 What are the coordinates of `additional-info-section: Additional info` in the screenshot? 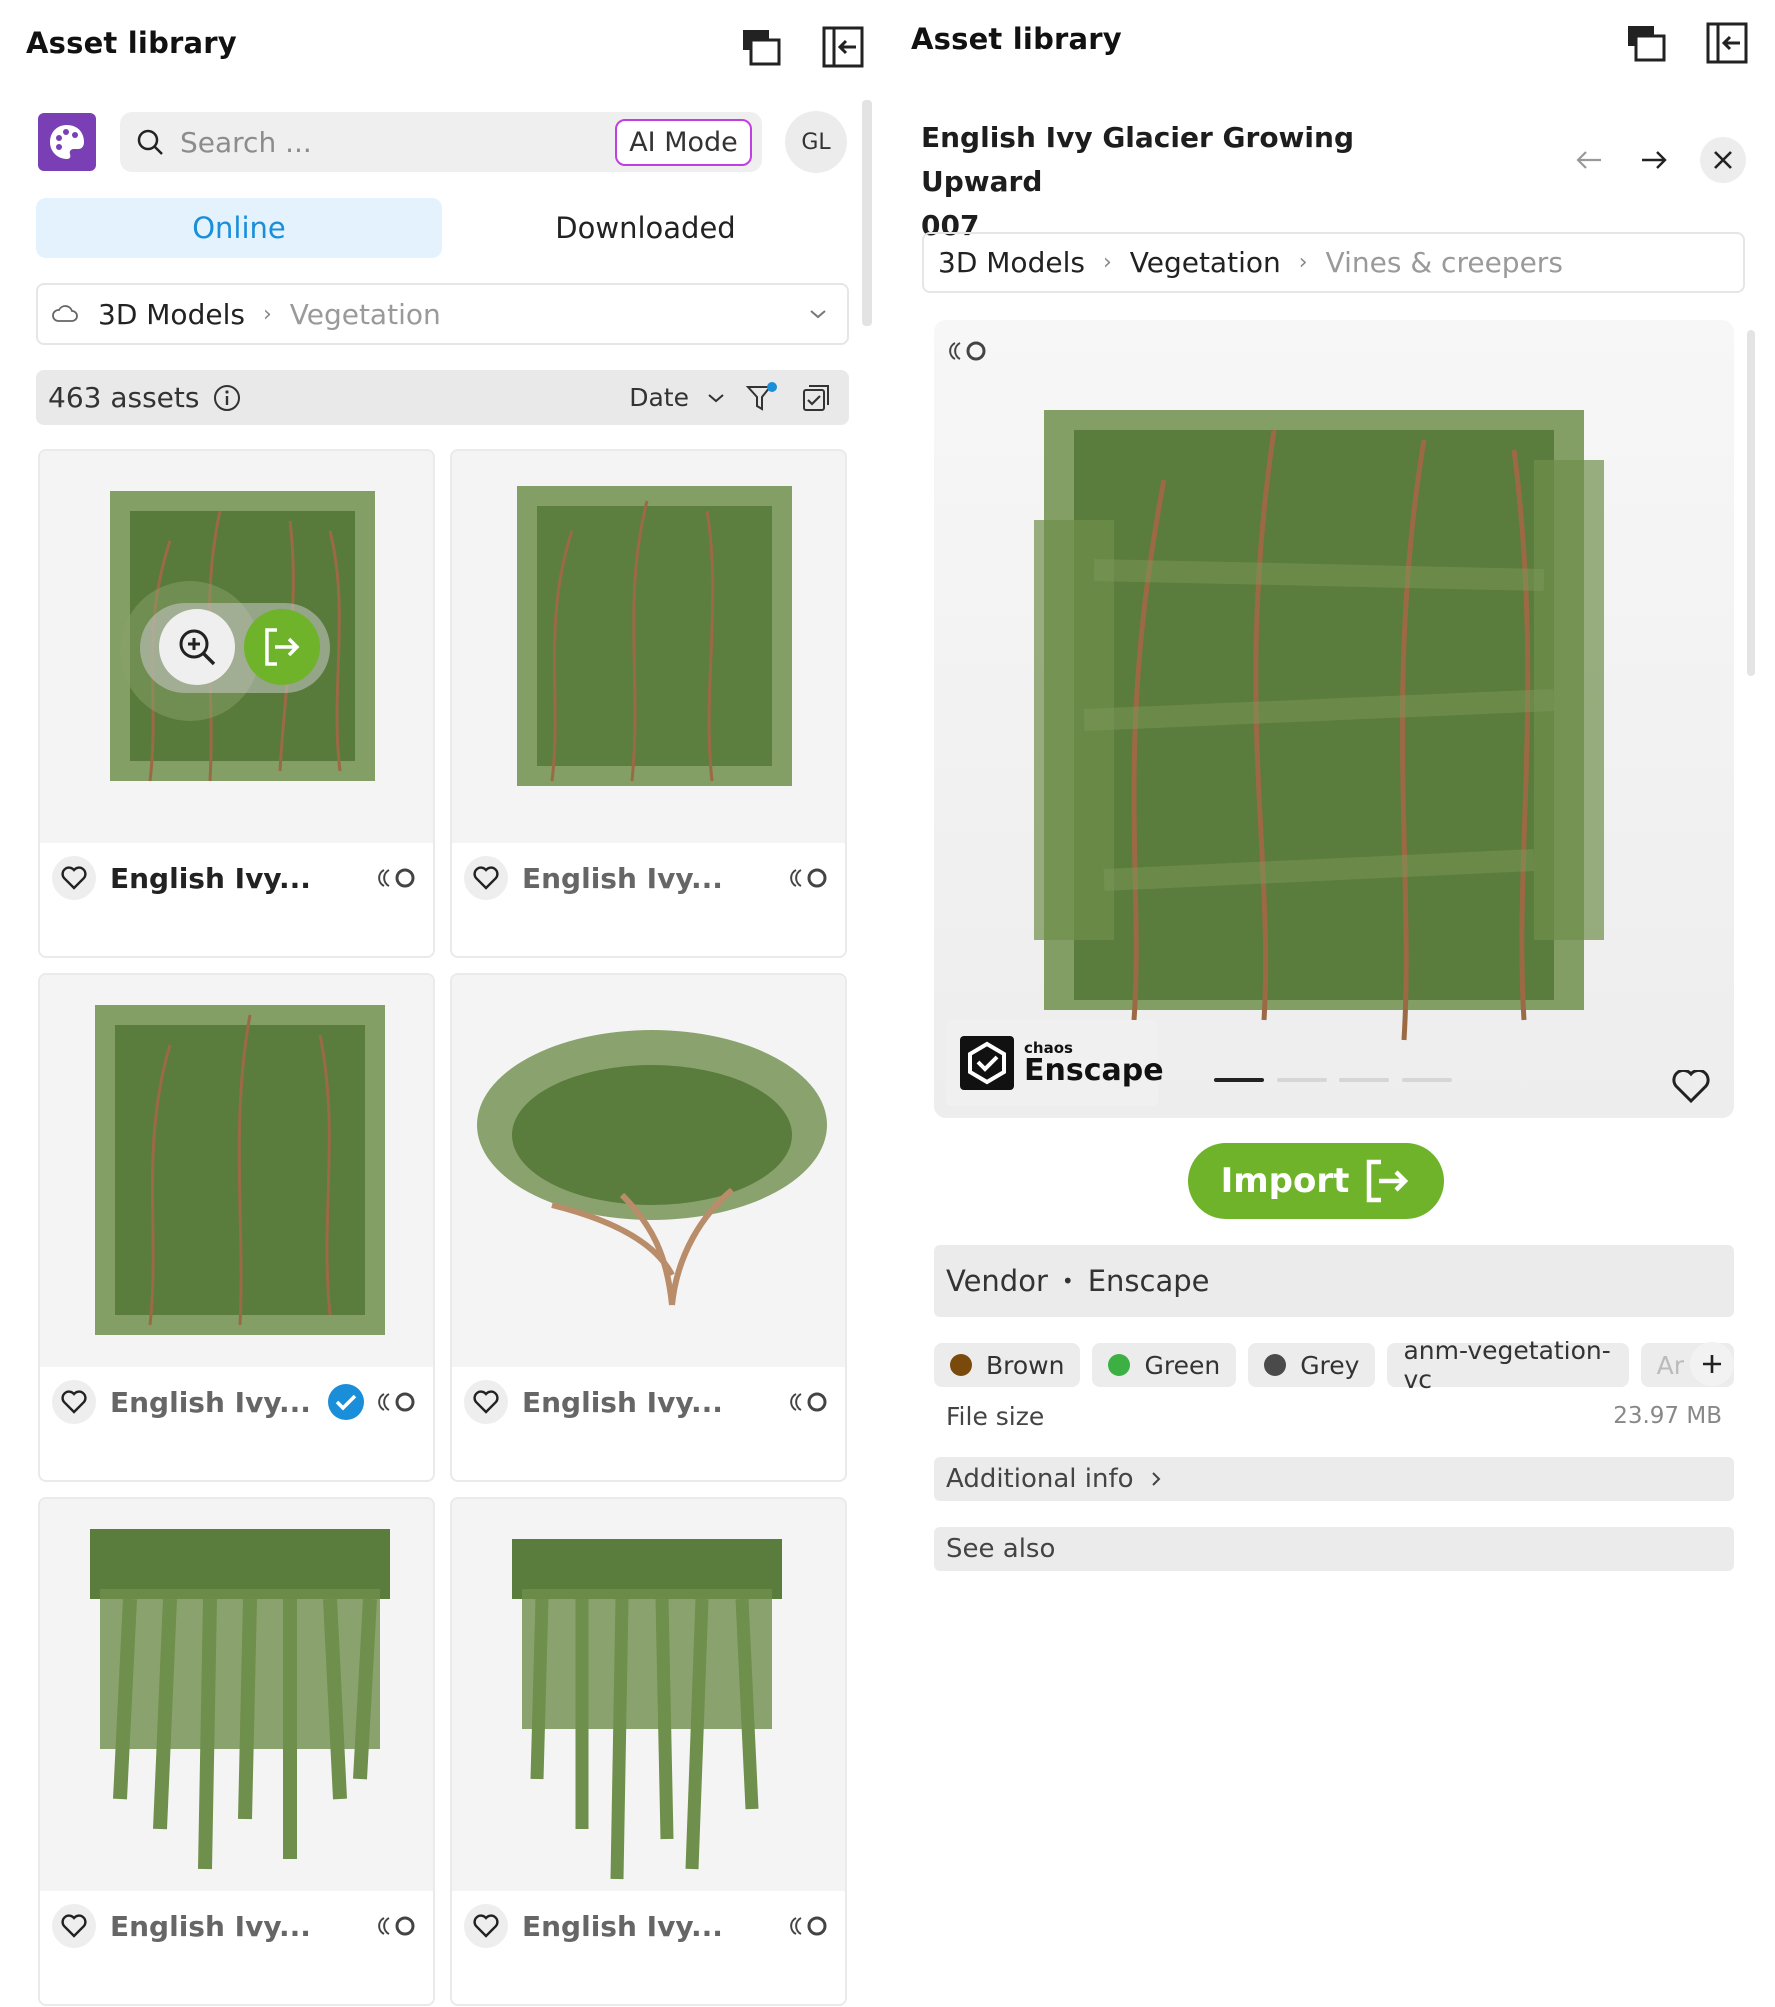 It's located at (1334, 1479).